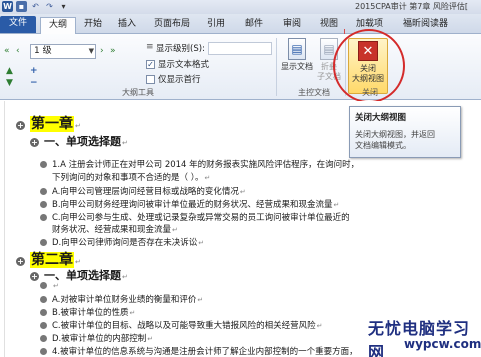 The height and width of the screenshot is (357, 481). Describe the element at coordinates (150, 64) in the screenshot. I see `checkbox-checked-icon: ✓` at that location.